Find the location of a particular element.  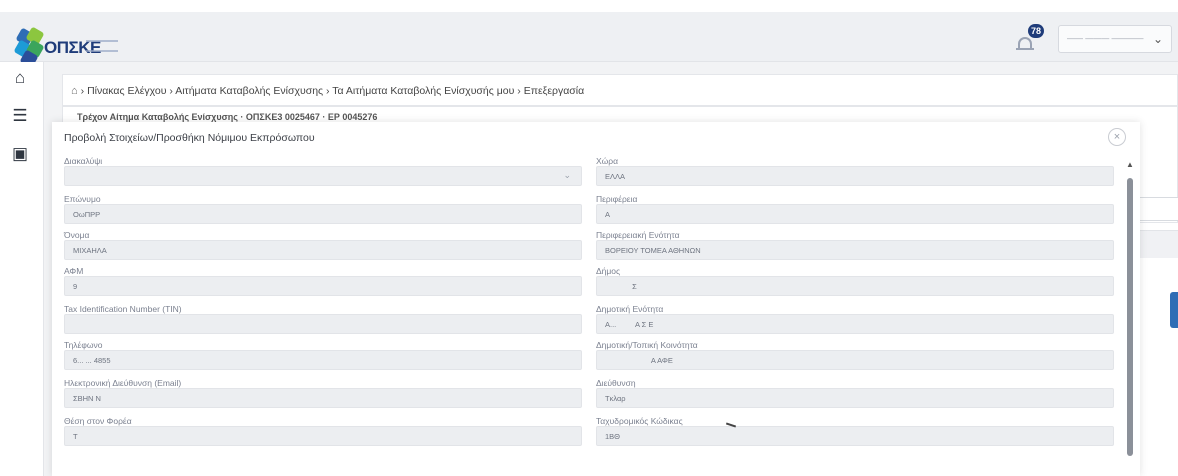

background-side-card is located at coordinates (1156, 349).